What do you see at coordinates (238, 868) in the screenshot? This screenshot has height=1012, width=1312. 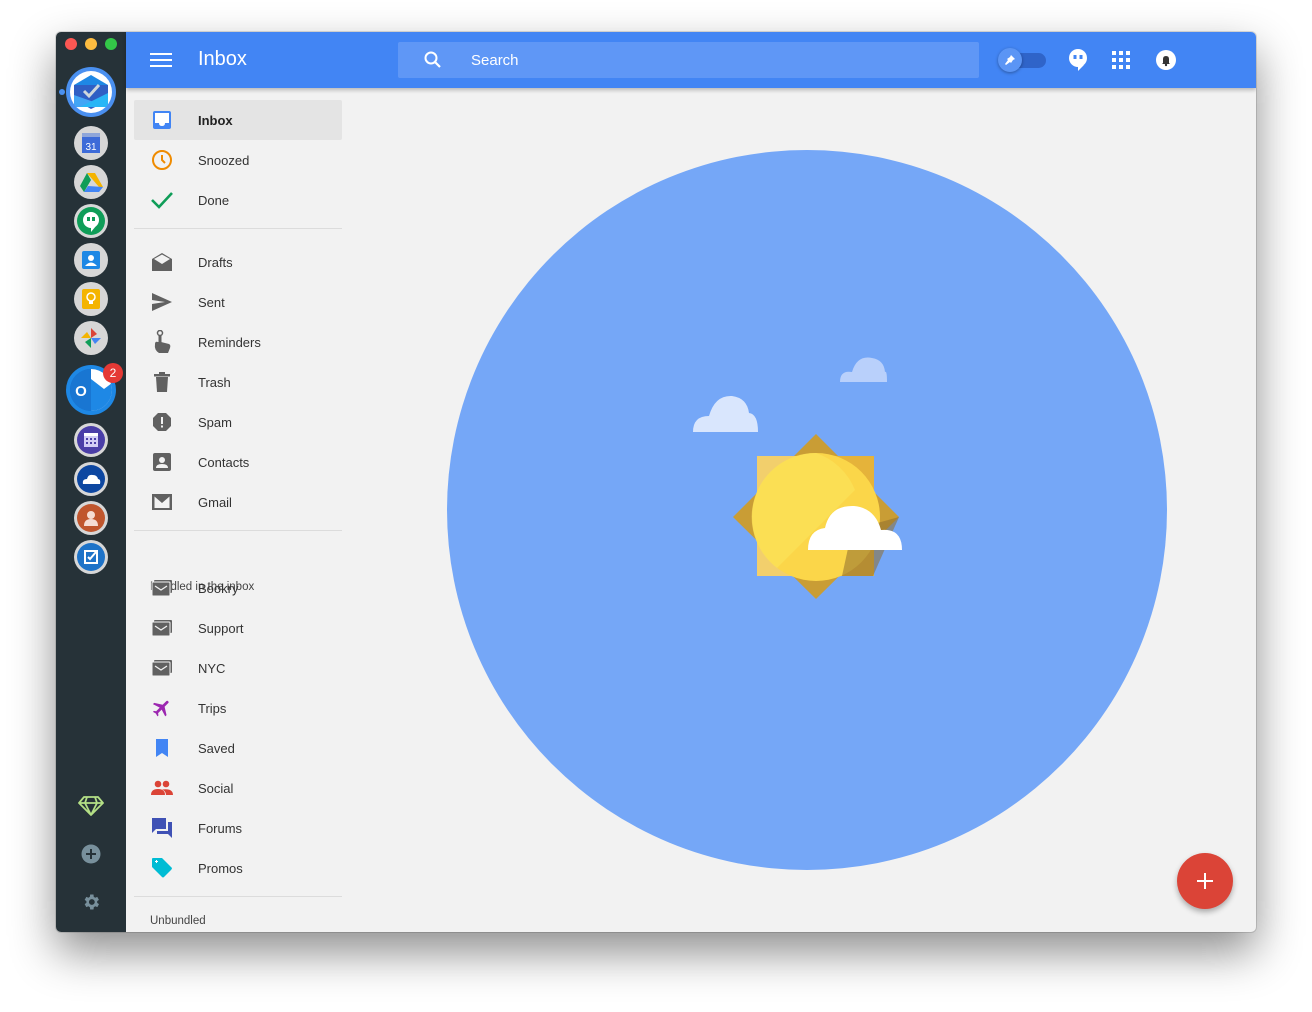 I see `nav-item-promos: Promos` at bounding box center [238, 868].